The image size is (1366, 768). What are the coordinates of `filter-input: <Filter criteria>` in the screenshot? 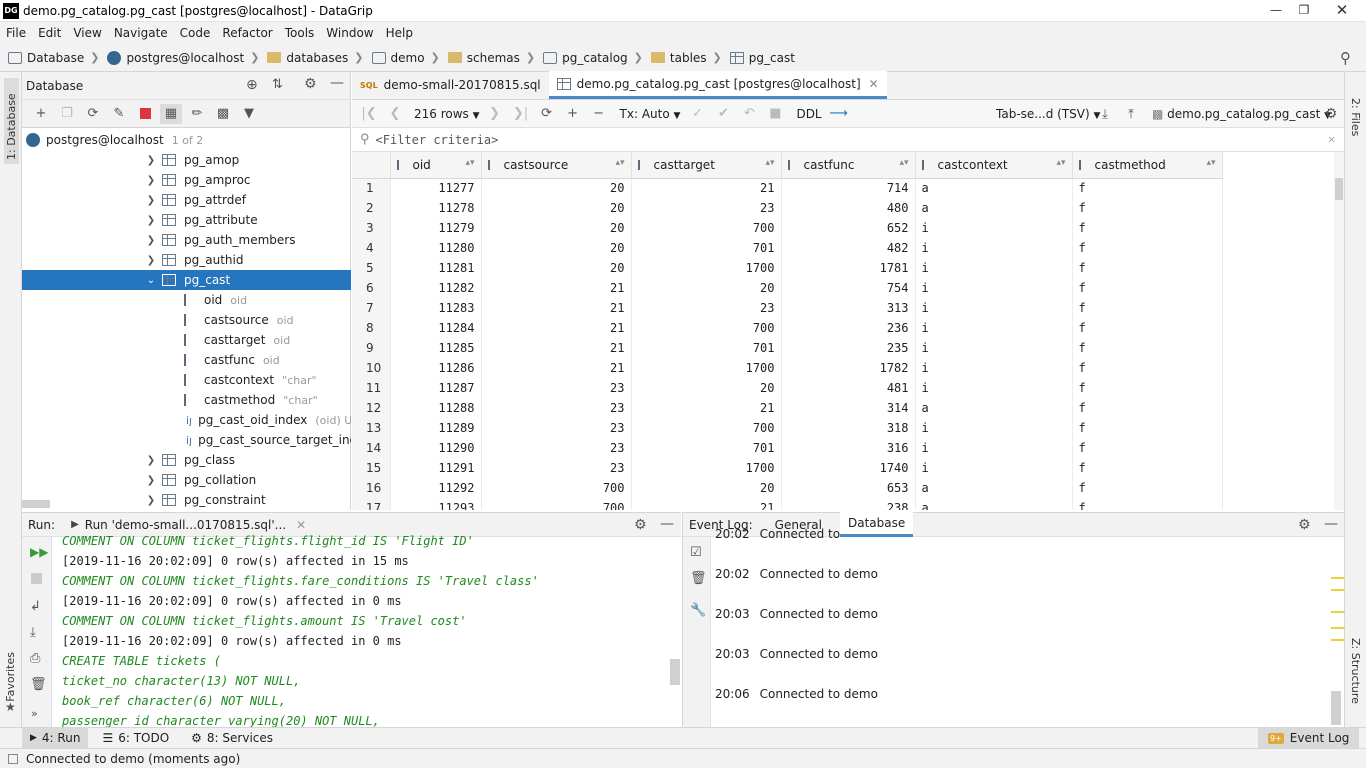 It's located at (437, 140).